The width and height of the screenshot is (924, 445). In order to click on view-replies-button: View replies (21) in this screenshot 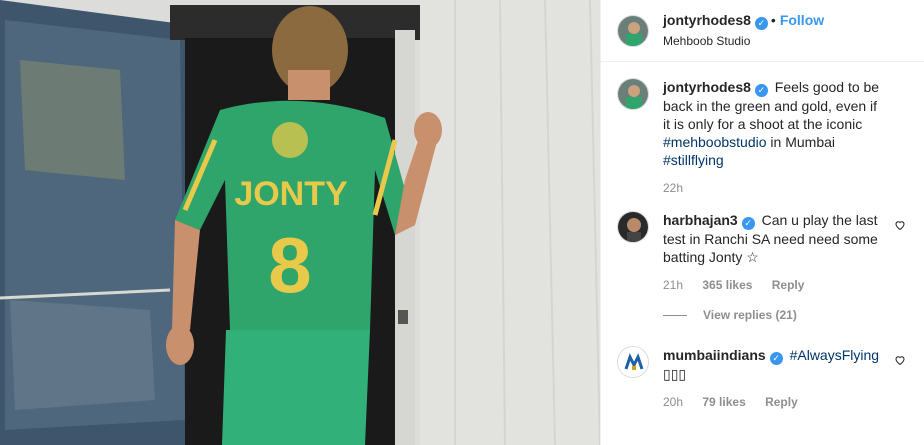, I will do `click(774, 315)`.